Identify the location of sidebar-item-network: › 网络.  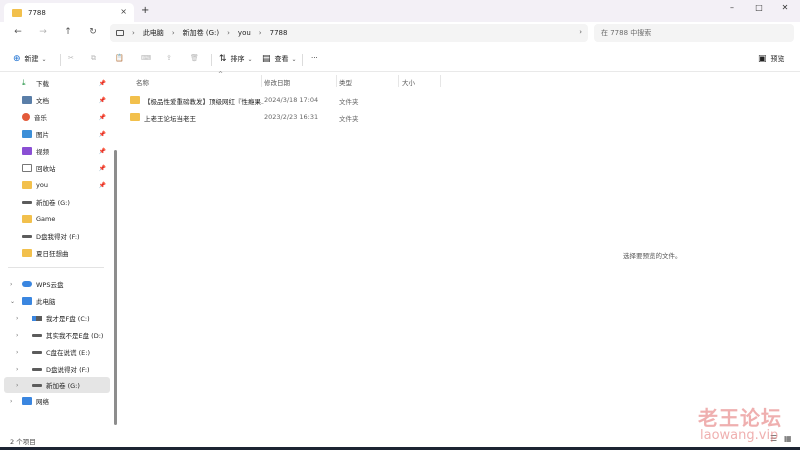
(57, 401).